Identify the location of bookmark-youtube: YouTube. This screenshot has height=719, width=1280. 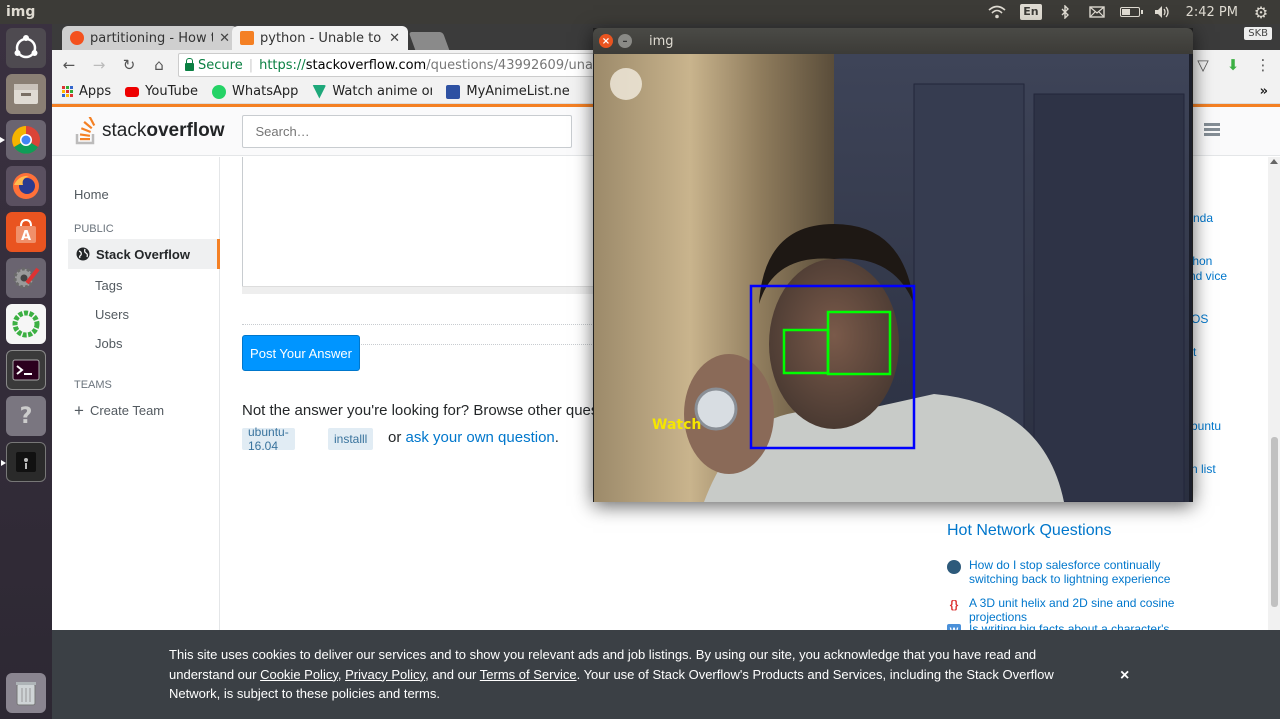
(161, 91).